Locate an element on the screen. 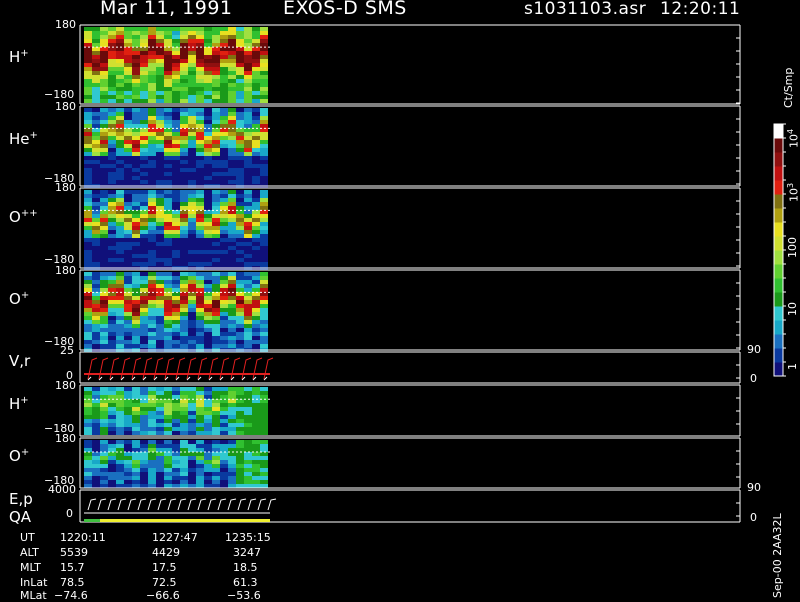 The image size is (800, 602). footer-value: 61.3 is located at coordinates (245, 582).